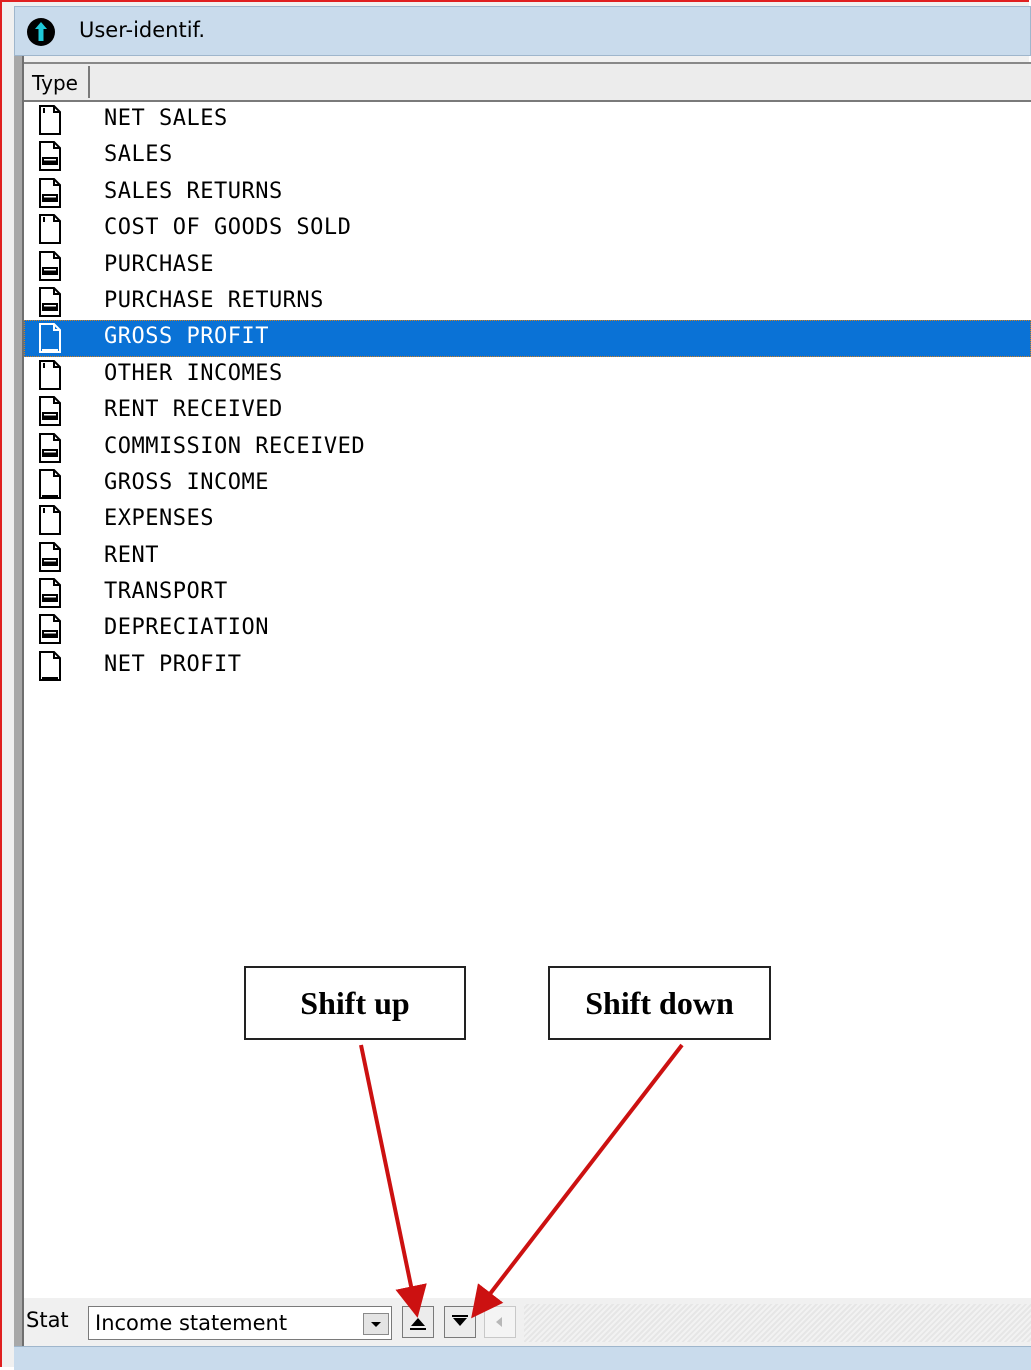 This screenshot has width=1031, height=1370. What do you see at coordinates (186, 337) in the screenshot?
I see `list-item-label: GROSS PROFIT` at bounding box center [186, 337].